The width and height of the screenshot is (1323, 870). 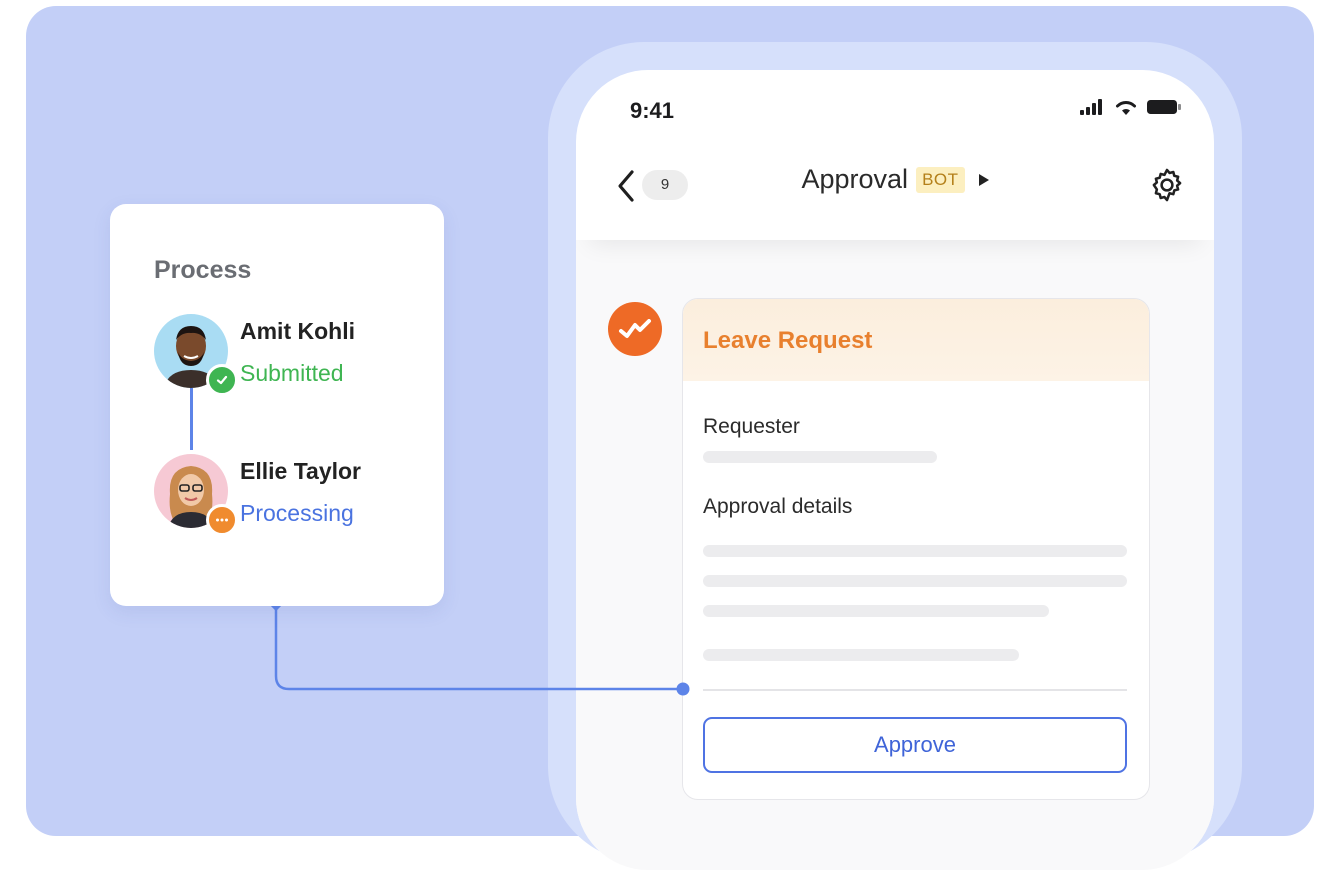 What do you see at coordinates (915, 745) in the screenshot?
I see `approve-button: Approve` at bounding box center [915, 745].